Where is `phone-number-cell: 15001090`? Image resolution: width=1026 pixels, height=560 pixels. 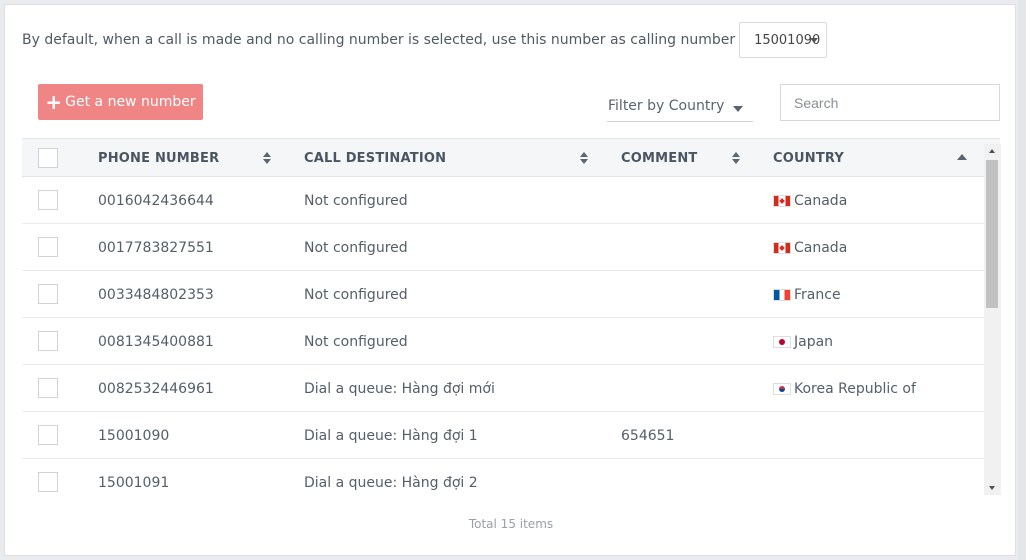
phone-number-cell: 15001090 is located at coordinates (134, 435).